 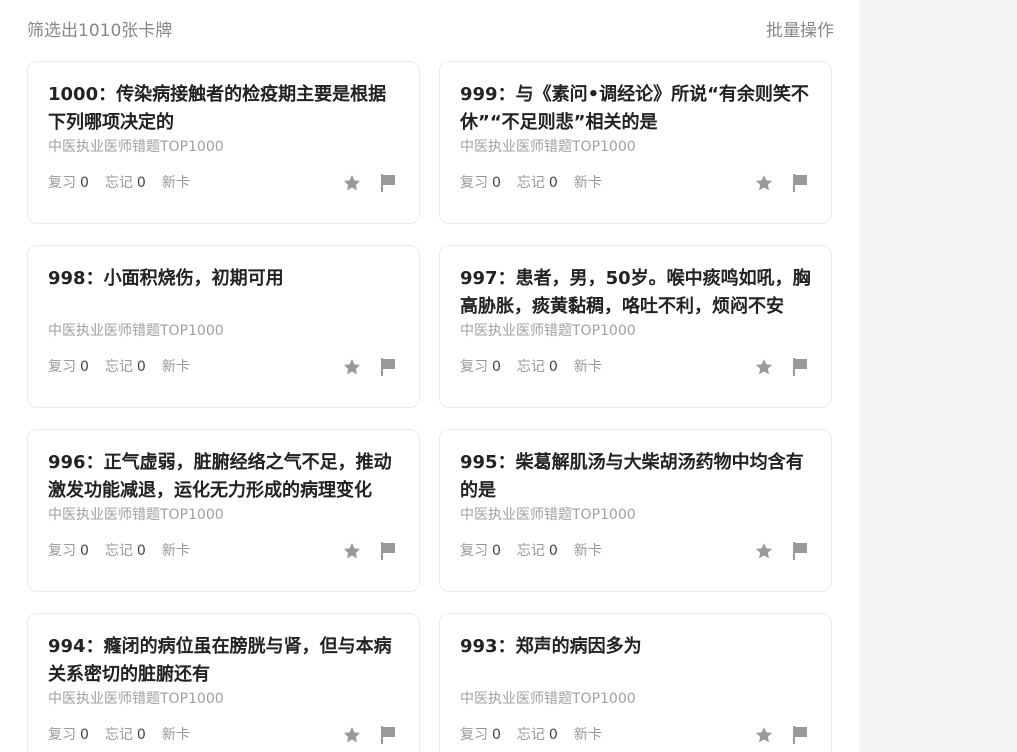 I want to click on filter-count-label: 筛选出1010张卡牌, so click(x=100, y=31).